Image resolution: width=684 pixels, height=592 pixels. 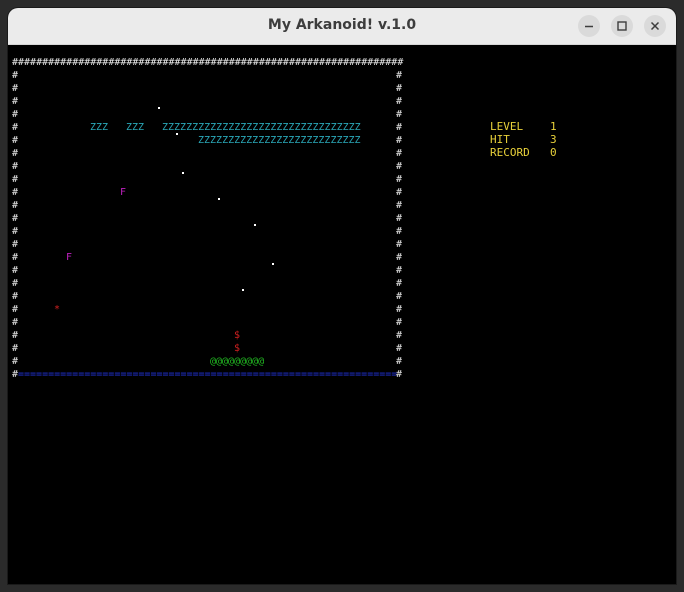 What do you see at coordinates (500, 139) in the screenshot?
I see `hud-hit-label: HIT` at bounding box center [500, 139].